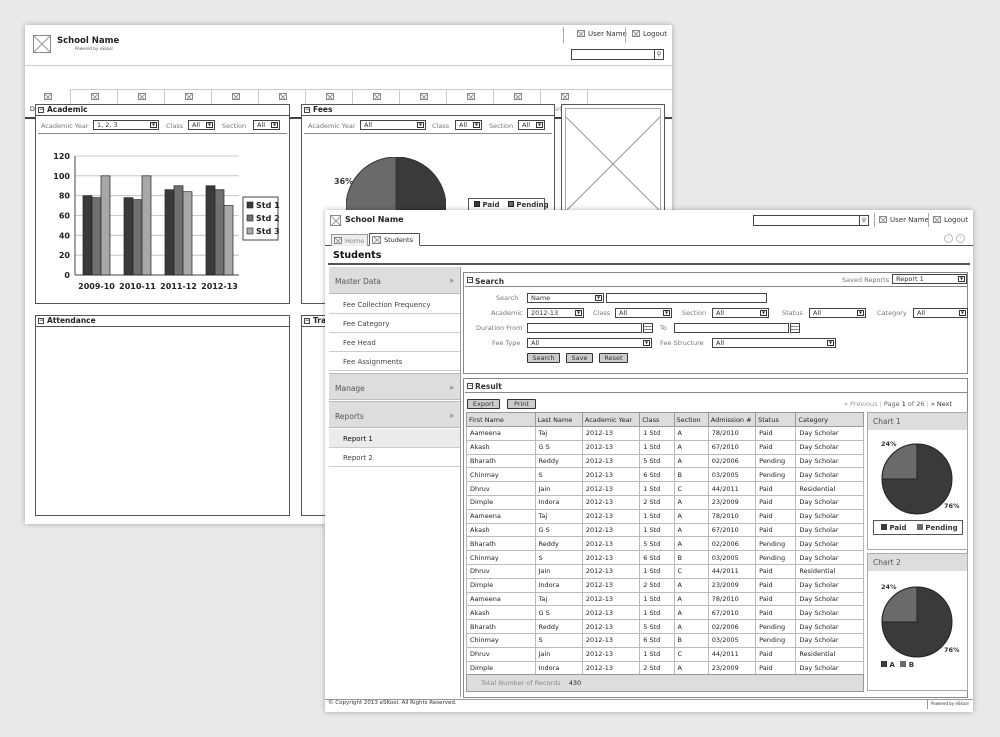  Describe the element at coordinates (731, 328) in the screenshot. I see `duration-to-field` at that location.